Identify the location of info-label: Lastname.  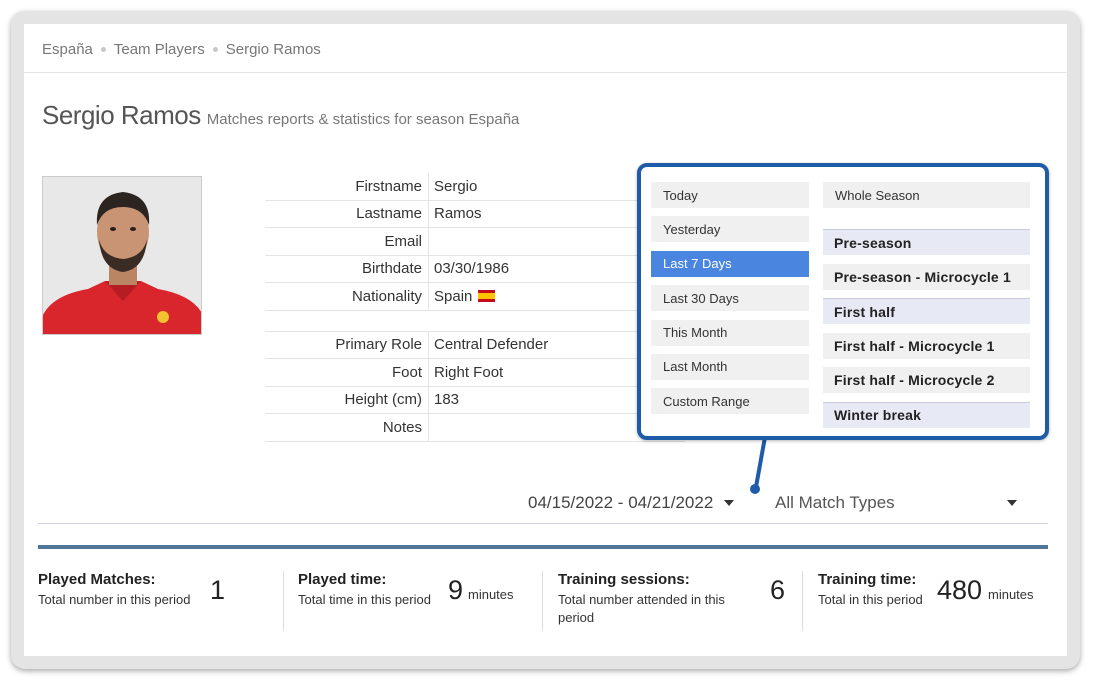
(347, 213).